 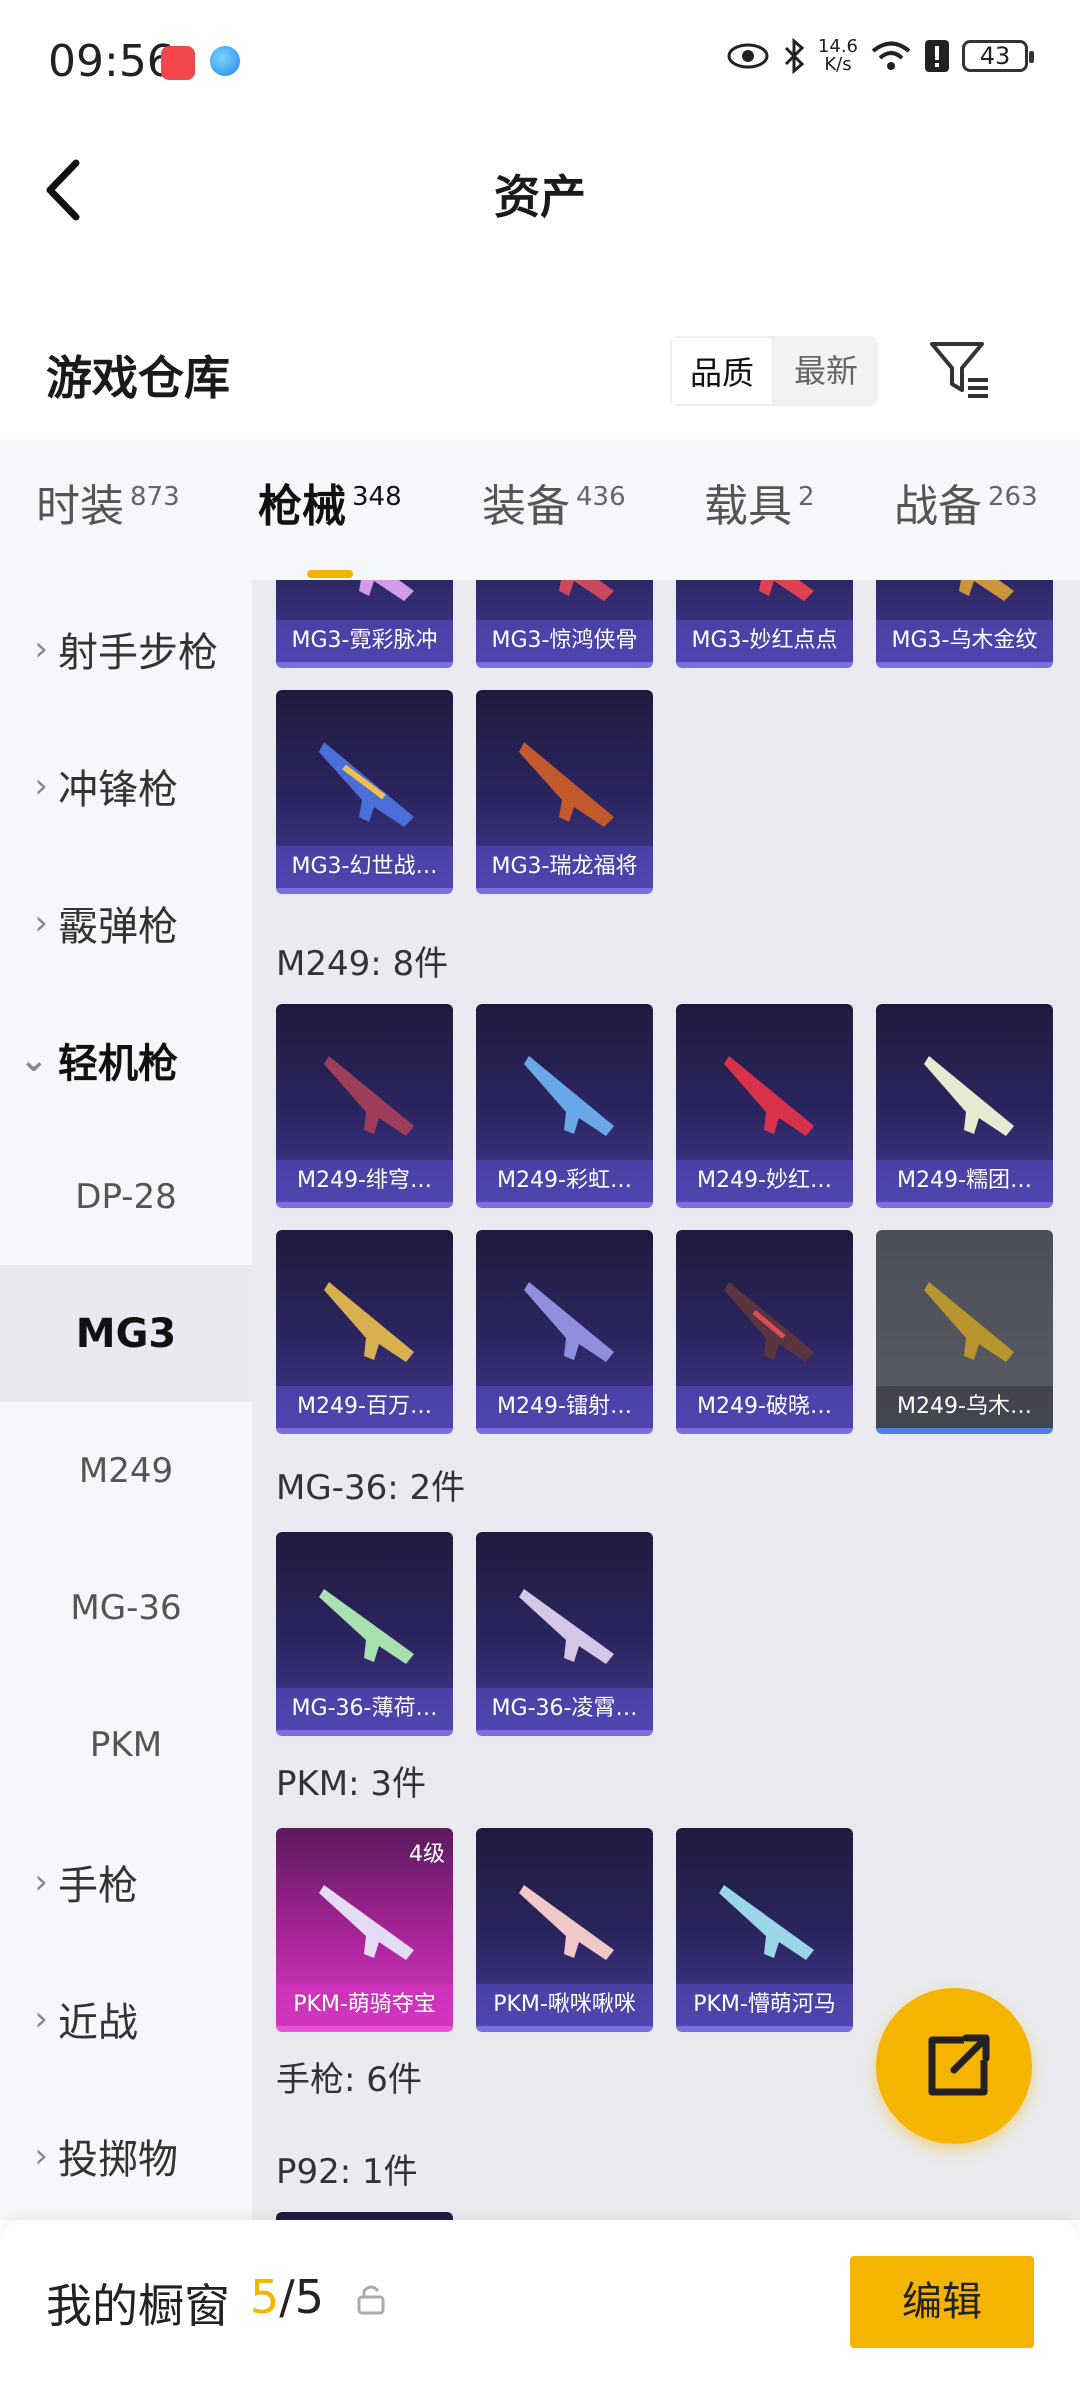 I want to click on sidebar-item-lmg: ⌄ 轻机枪, so click(x=126, y=1059).